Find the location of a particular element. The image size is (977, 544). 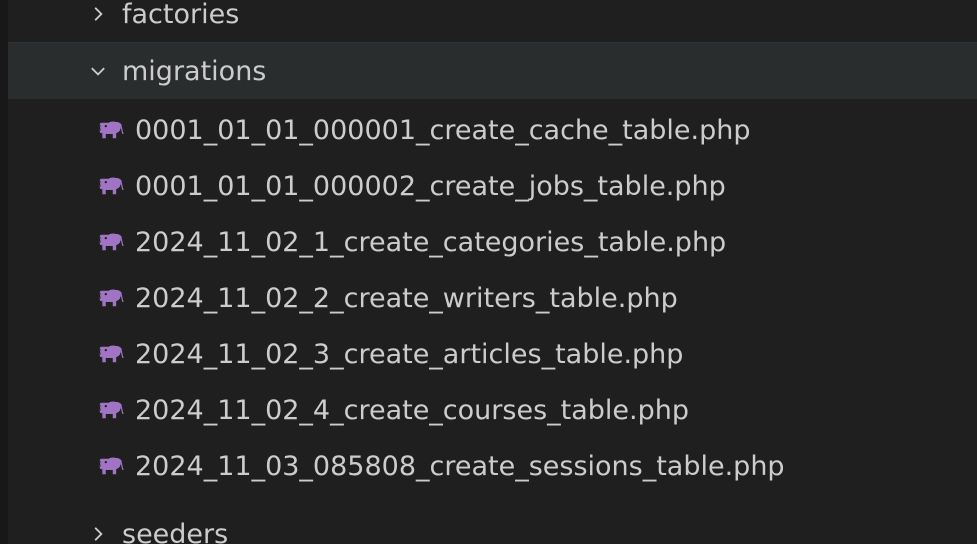

folder-label: seeders is located at coordinates (175, 531).